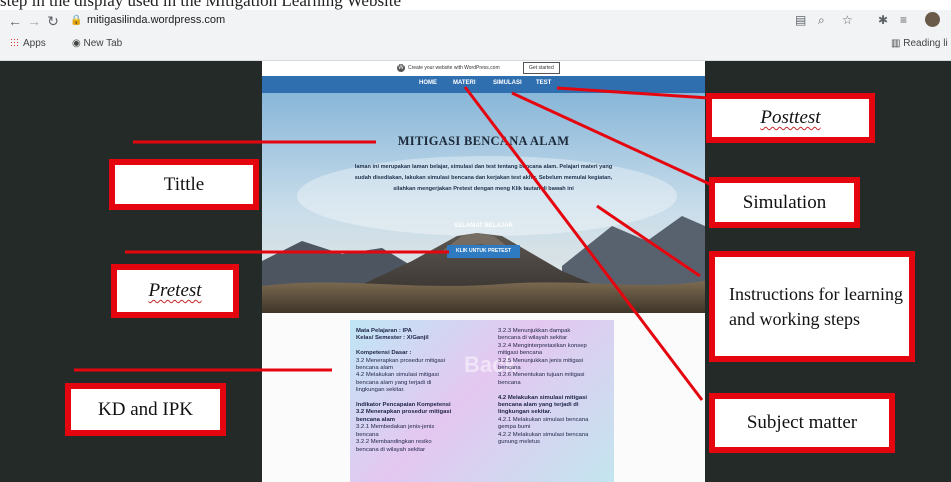 The height and width of the screenshot is (482, 951). Describe the element at coordinates (633, 93) in the screenshot. I see `posttest-line` at that location.